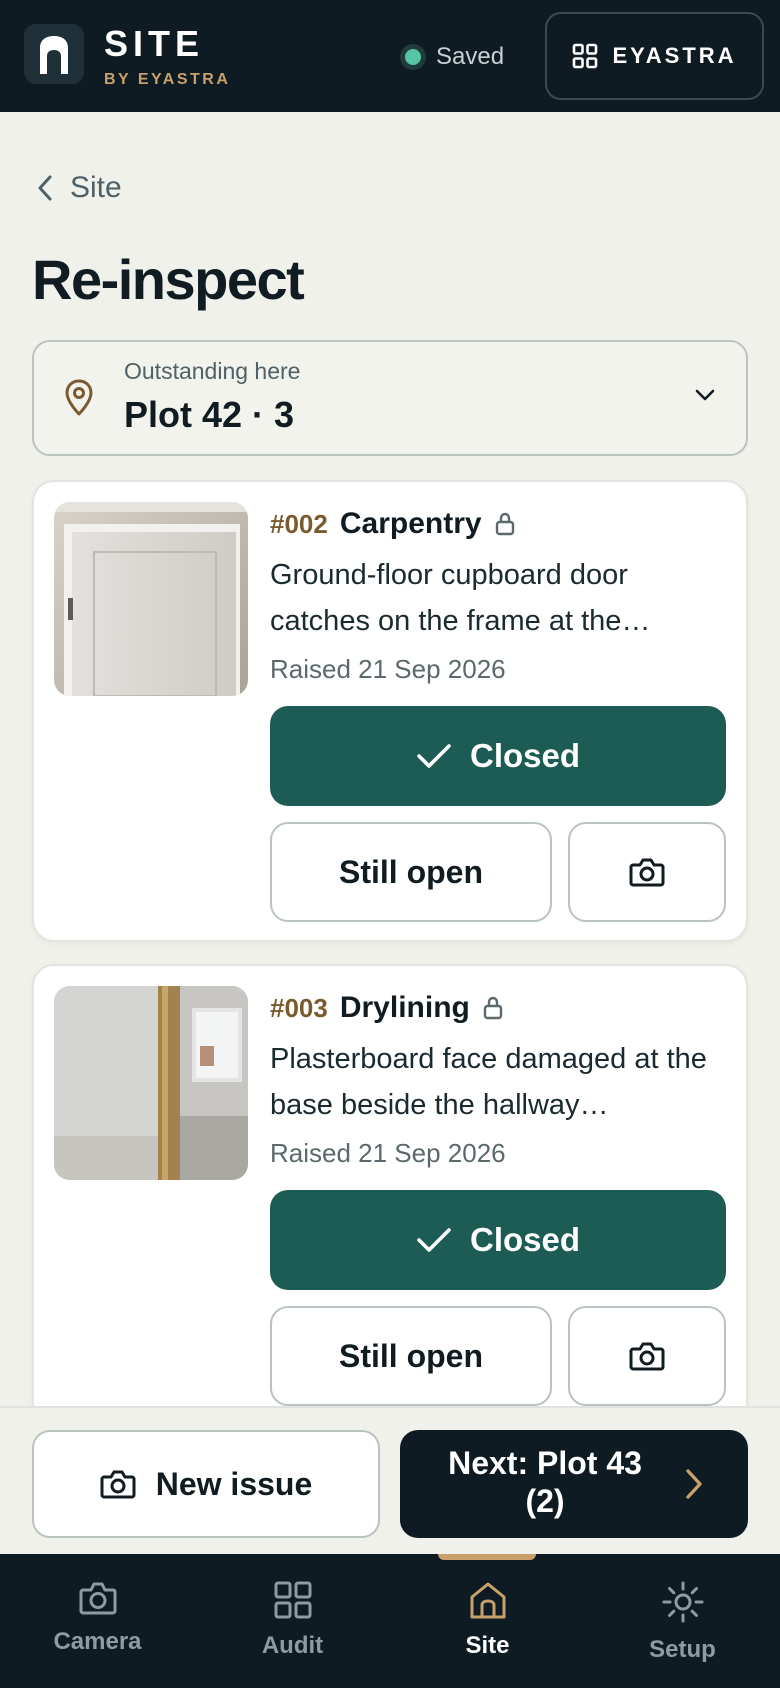  Describe the element at coordinates (487, 1600) in the screenshot. I see `house-icon` at that location.